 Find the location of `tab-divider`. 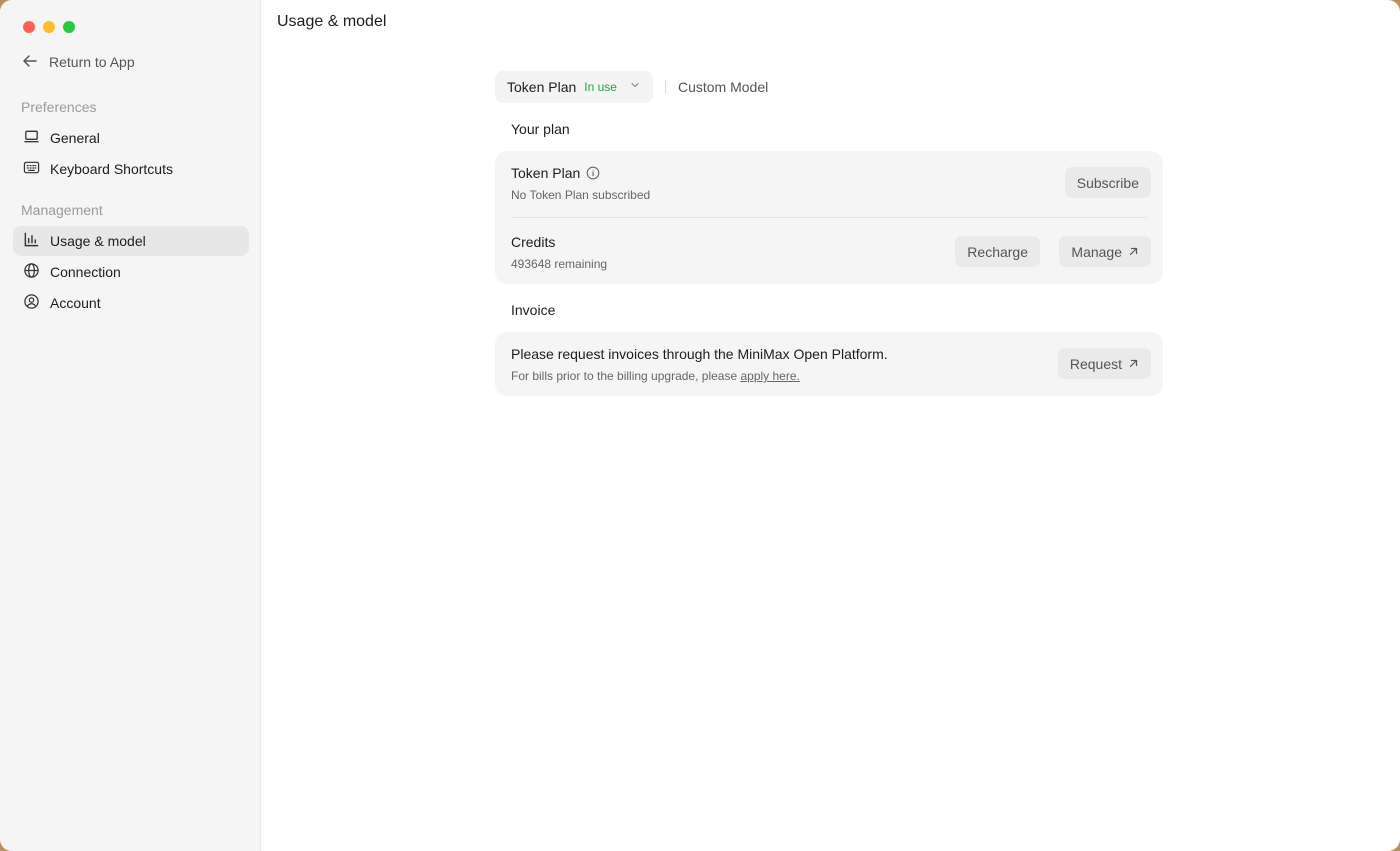

tab-divider is located at coordinates (665, 87).